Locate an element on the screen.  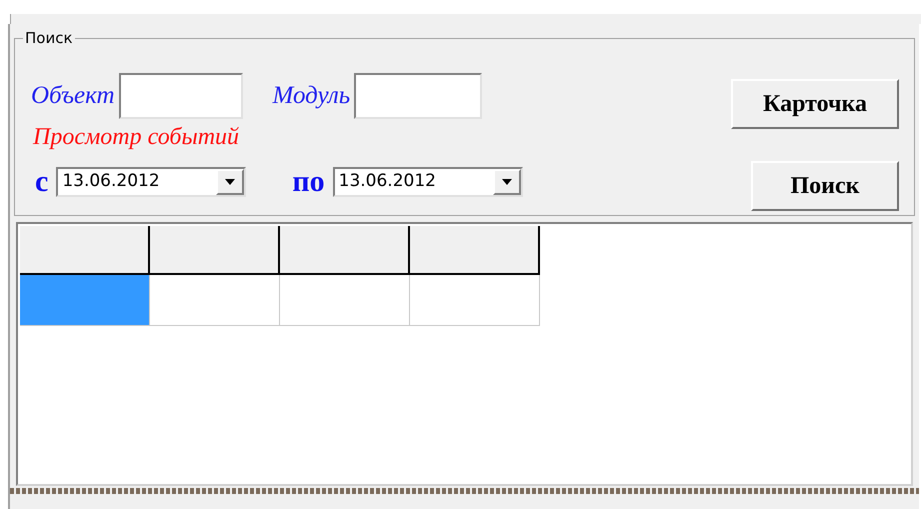
from-label: с is located at coordinates (41, 182).